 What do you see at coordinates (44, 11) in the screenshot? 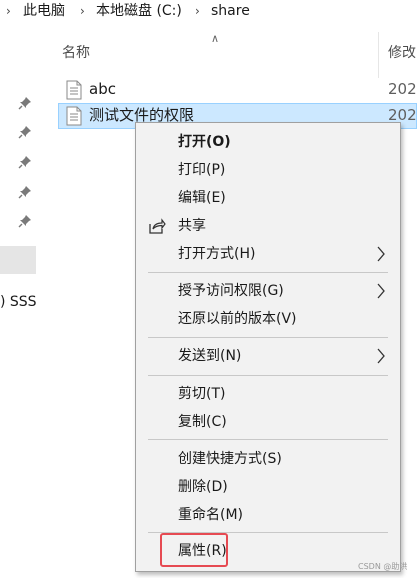
I see `breadcrumb-this-pc: 此电脑` at bounding box center [44, 11].